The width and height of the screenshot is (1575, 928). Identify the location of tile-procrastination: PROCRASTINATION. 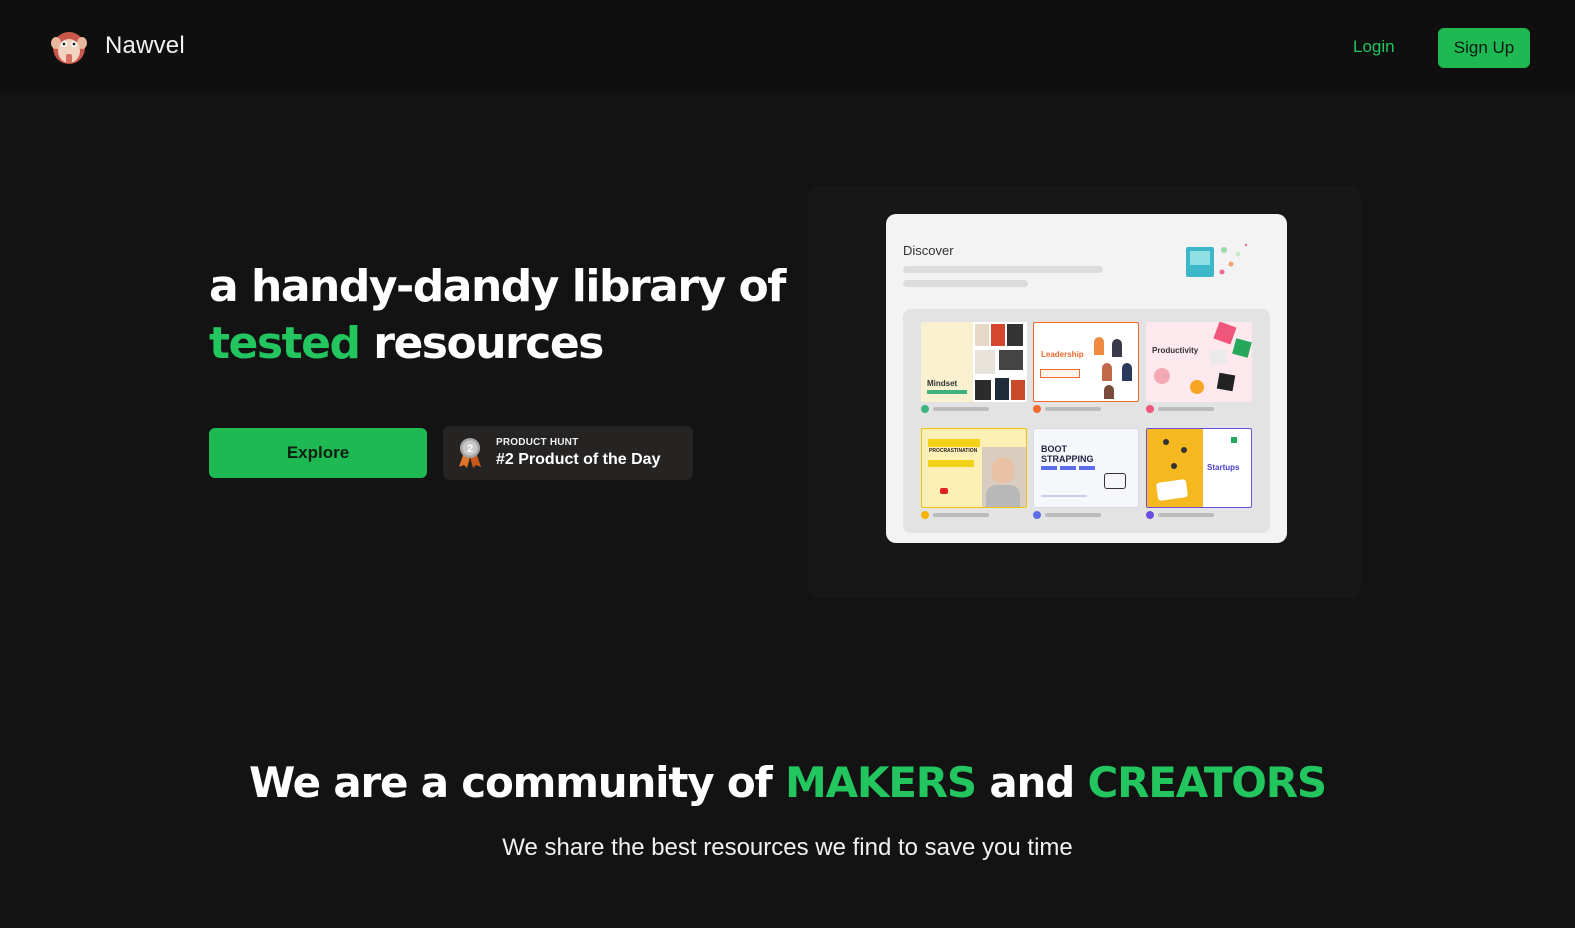
(974, 468).